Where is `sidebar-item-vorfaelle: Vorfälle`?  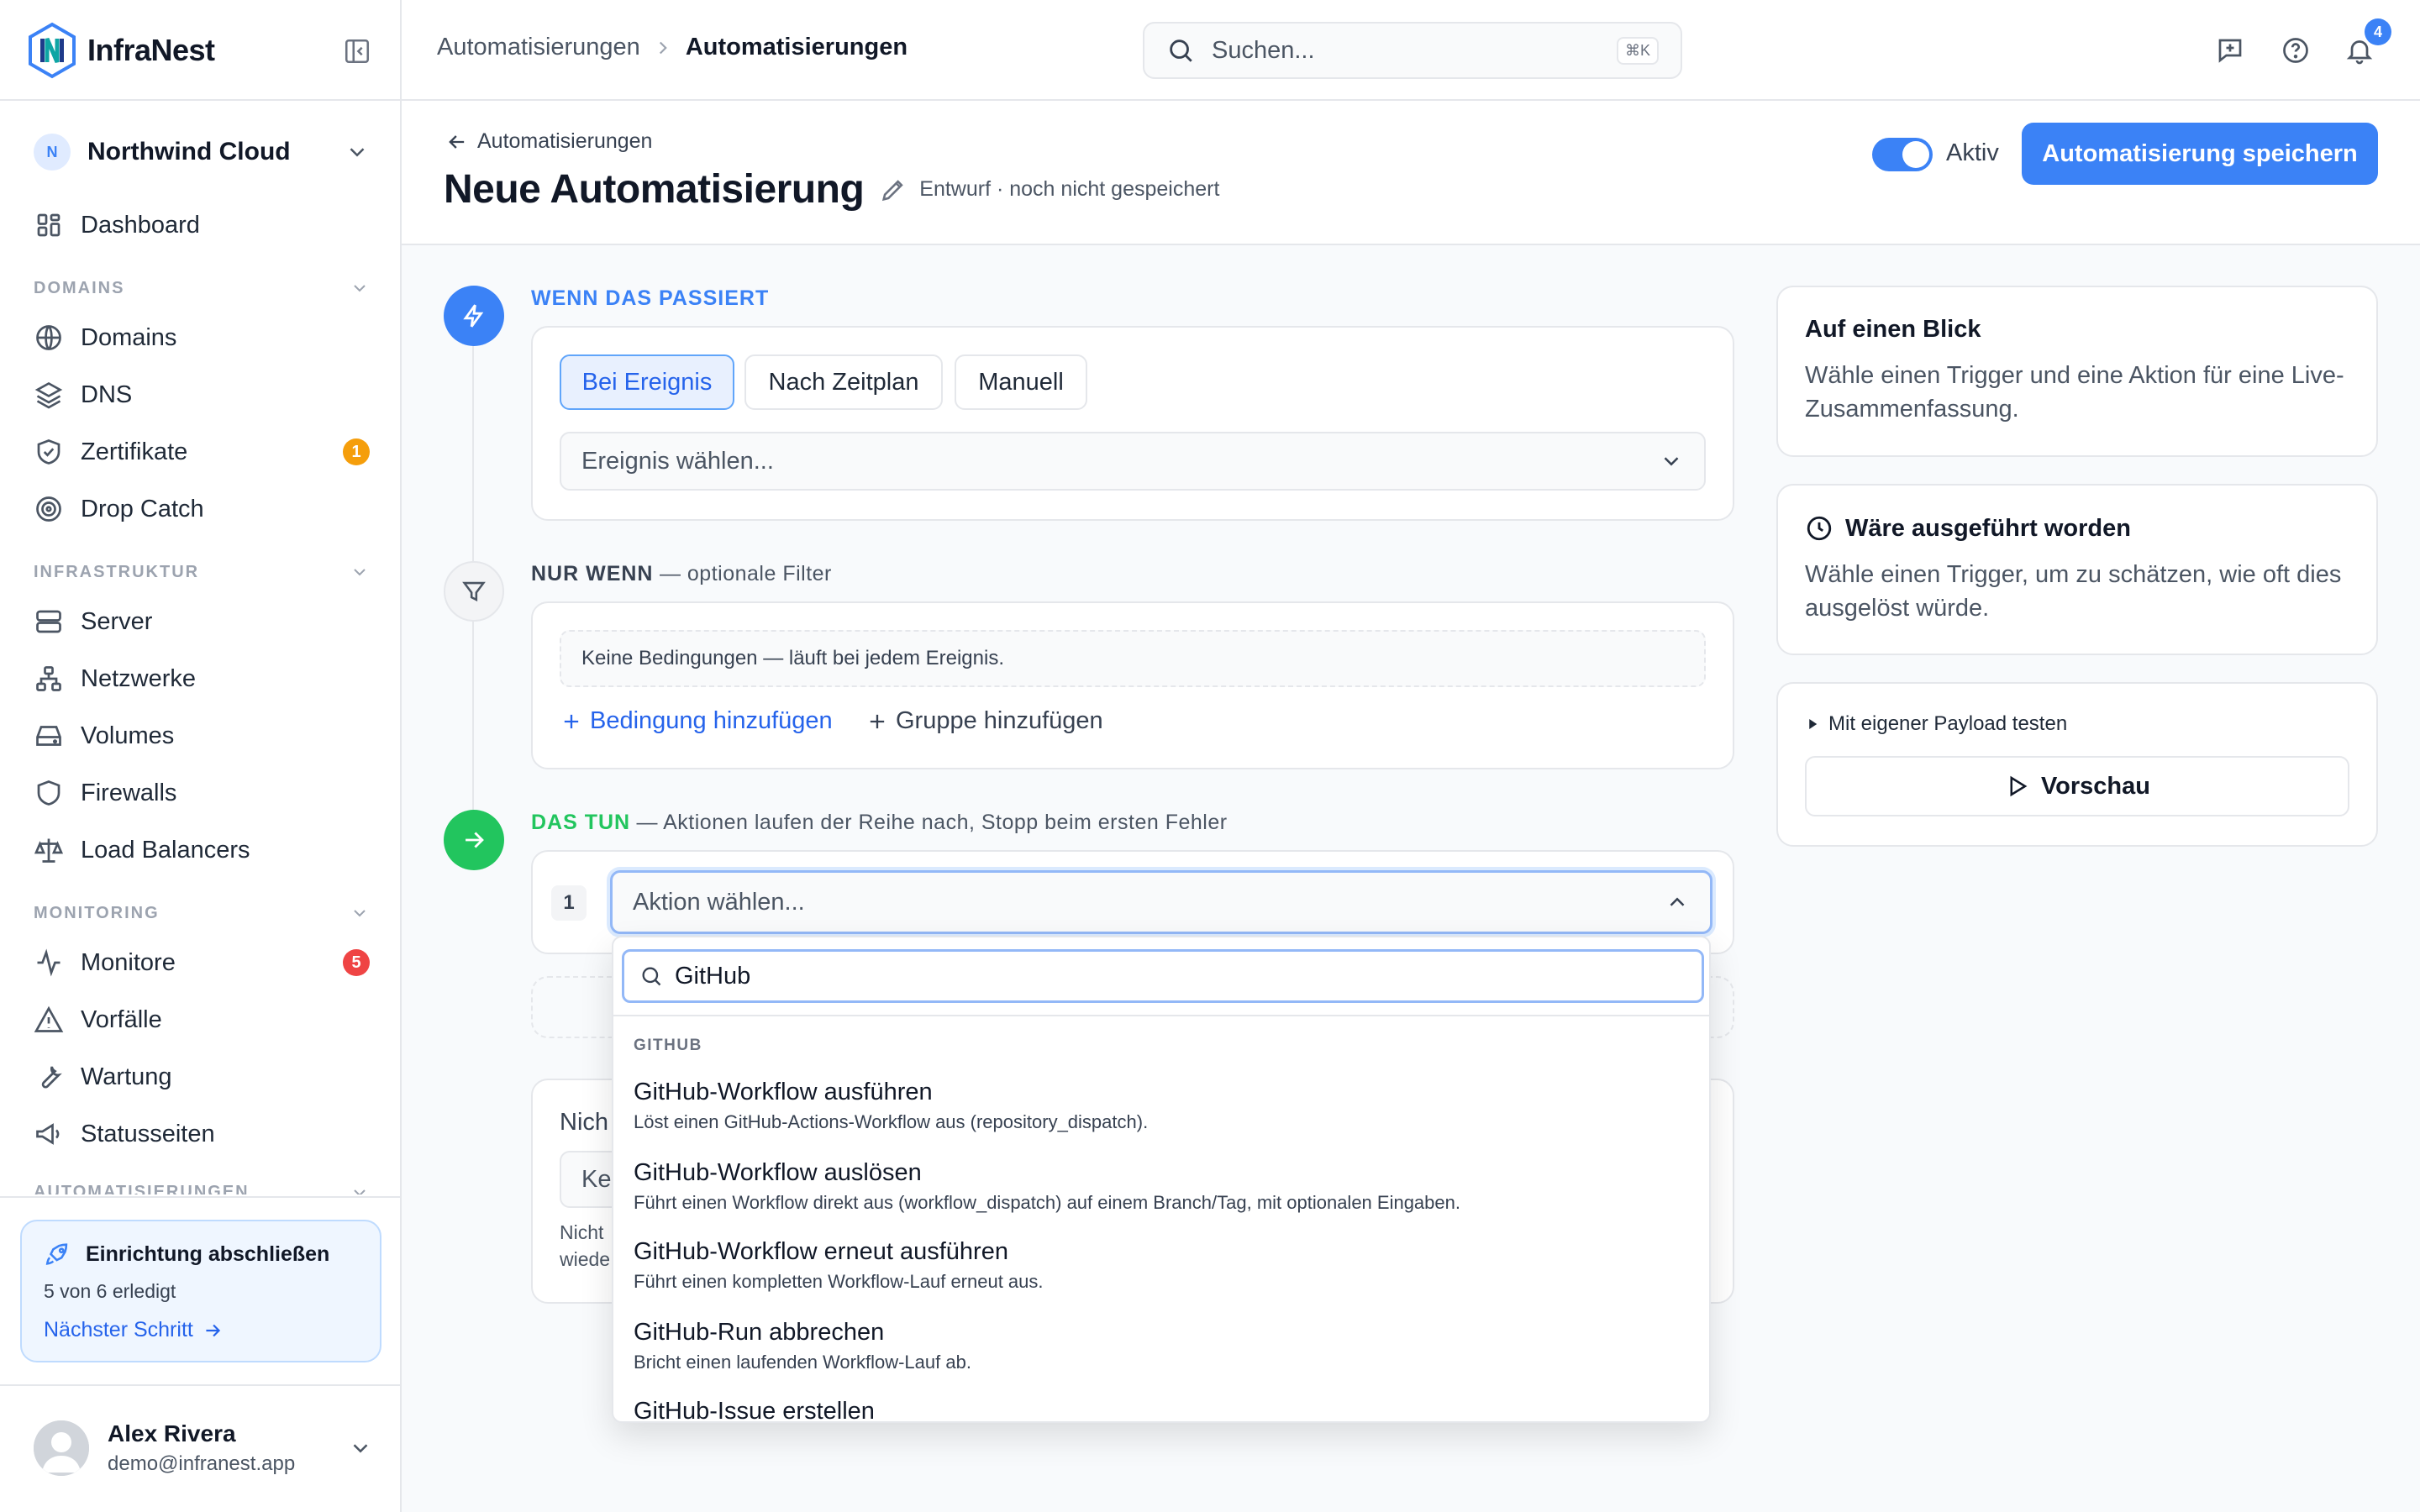 sidebar-item-vorfaelle: Vorfälle is located at coordinates (202, 1019).